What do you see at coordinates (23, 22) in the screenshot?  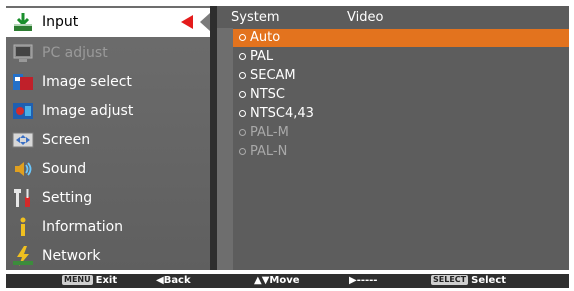 I see `input-icon` at bounding box center [23, 22].